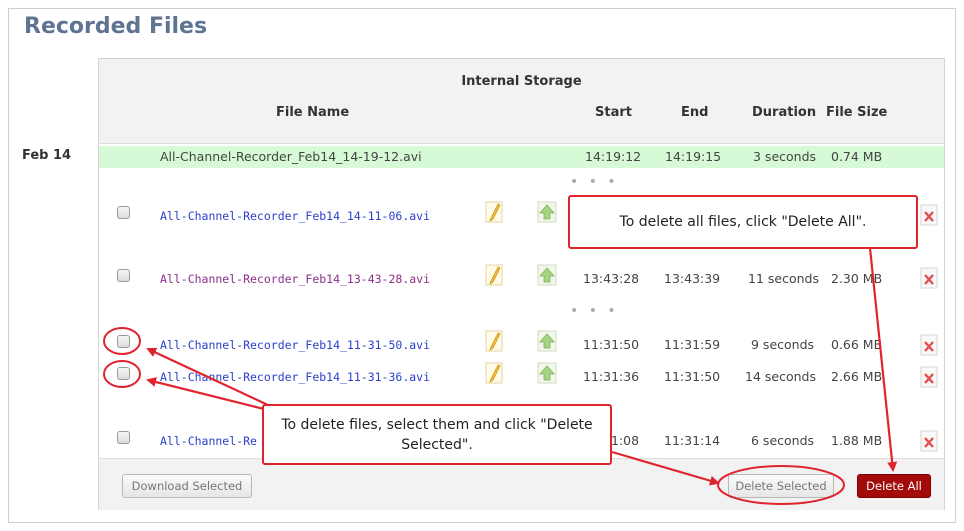 Image resolution: width=964 pixels, height=531 pixels. What do you see at coordinates (295, 345) in the screenshot?
I see `file-link: All-Channel-Recorder_Feb14_11-31-50.avi` at bounding box center [295, 345].